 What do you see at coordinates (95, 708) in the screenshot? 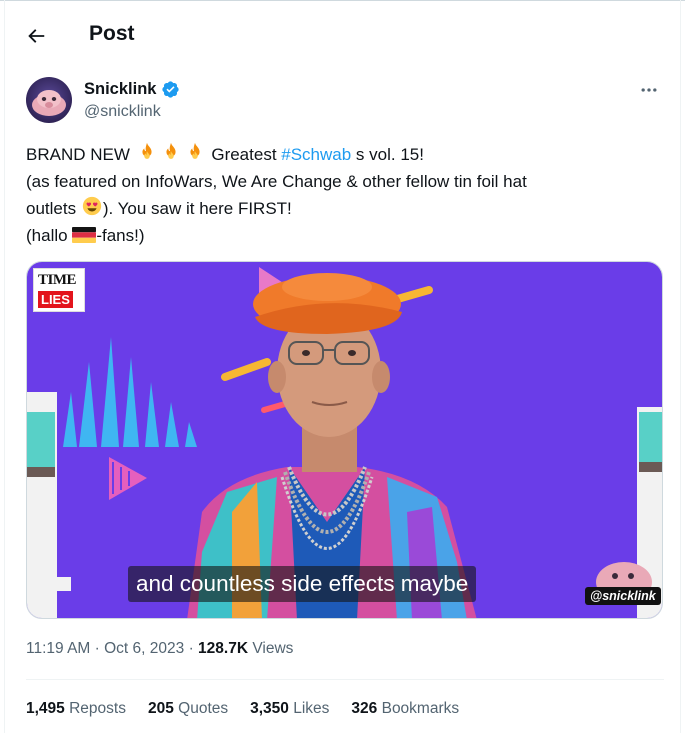
I see `reposts-label: Reposts` at bounding box center [95, 708].